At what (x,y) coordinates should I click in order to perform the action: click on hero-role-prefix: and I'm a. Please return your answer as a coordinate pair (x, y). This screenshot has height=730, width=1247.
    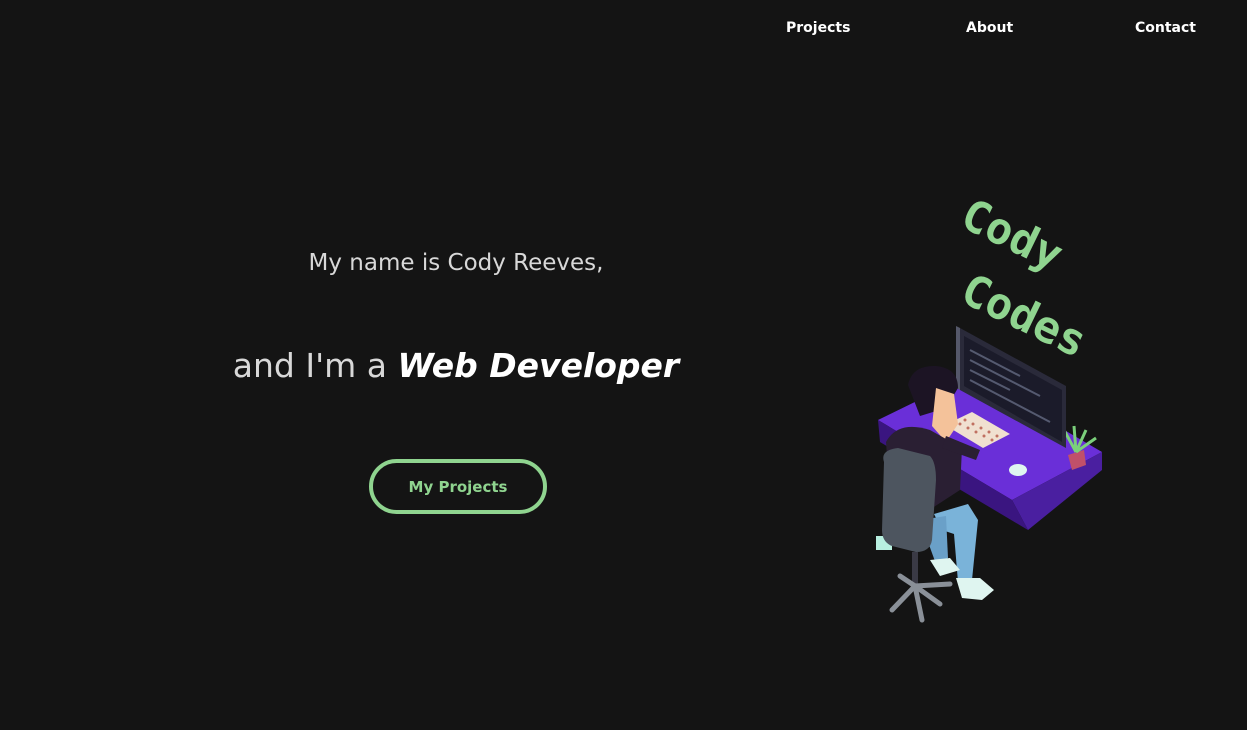
    Looking at the image, I should click on (315, 365).